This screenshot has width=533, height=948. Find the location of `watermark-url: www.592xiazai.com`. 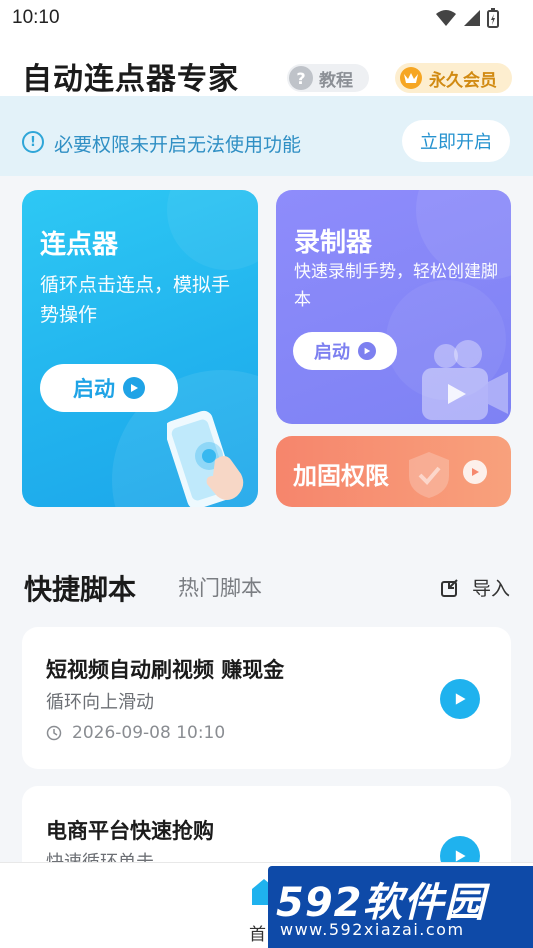

watermark-url: www.592xiazai.com is located at coordinates (372, 929).